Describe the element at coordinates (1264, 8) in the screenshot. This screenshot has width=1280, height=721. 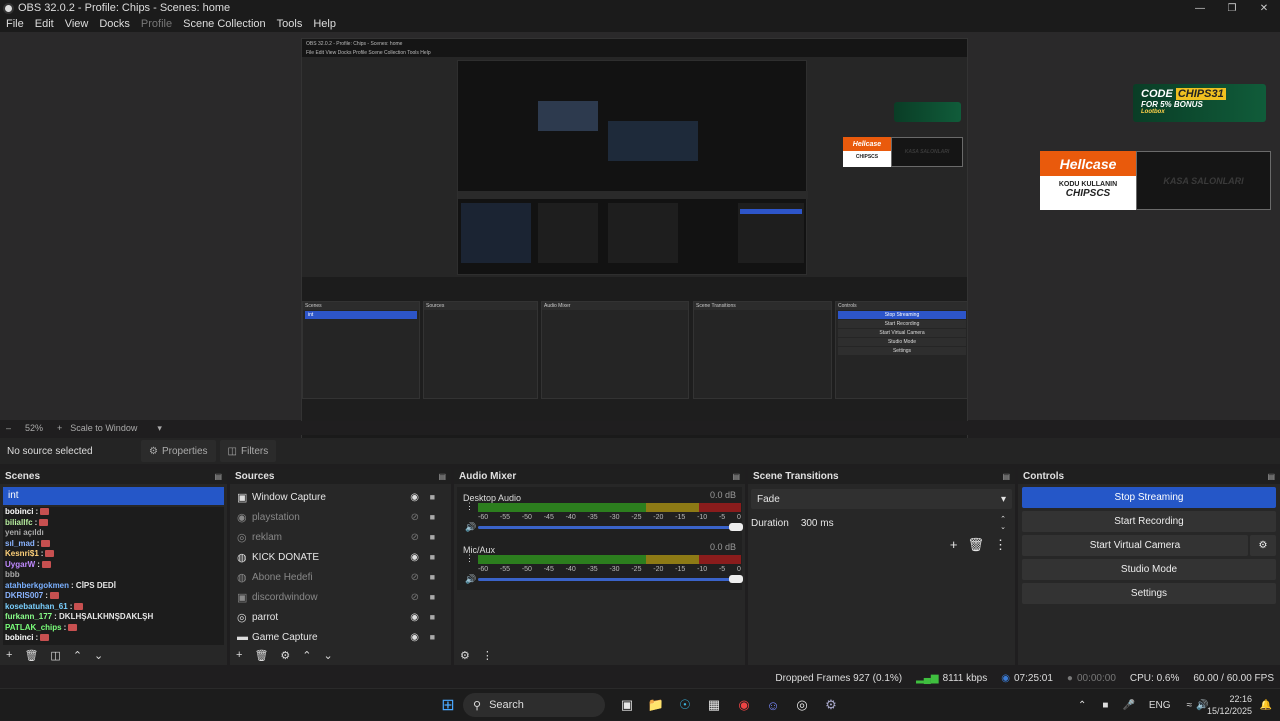
I see `close-button: ✕` at that location.